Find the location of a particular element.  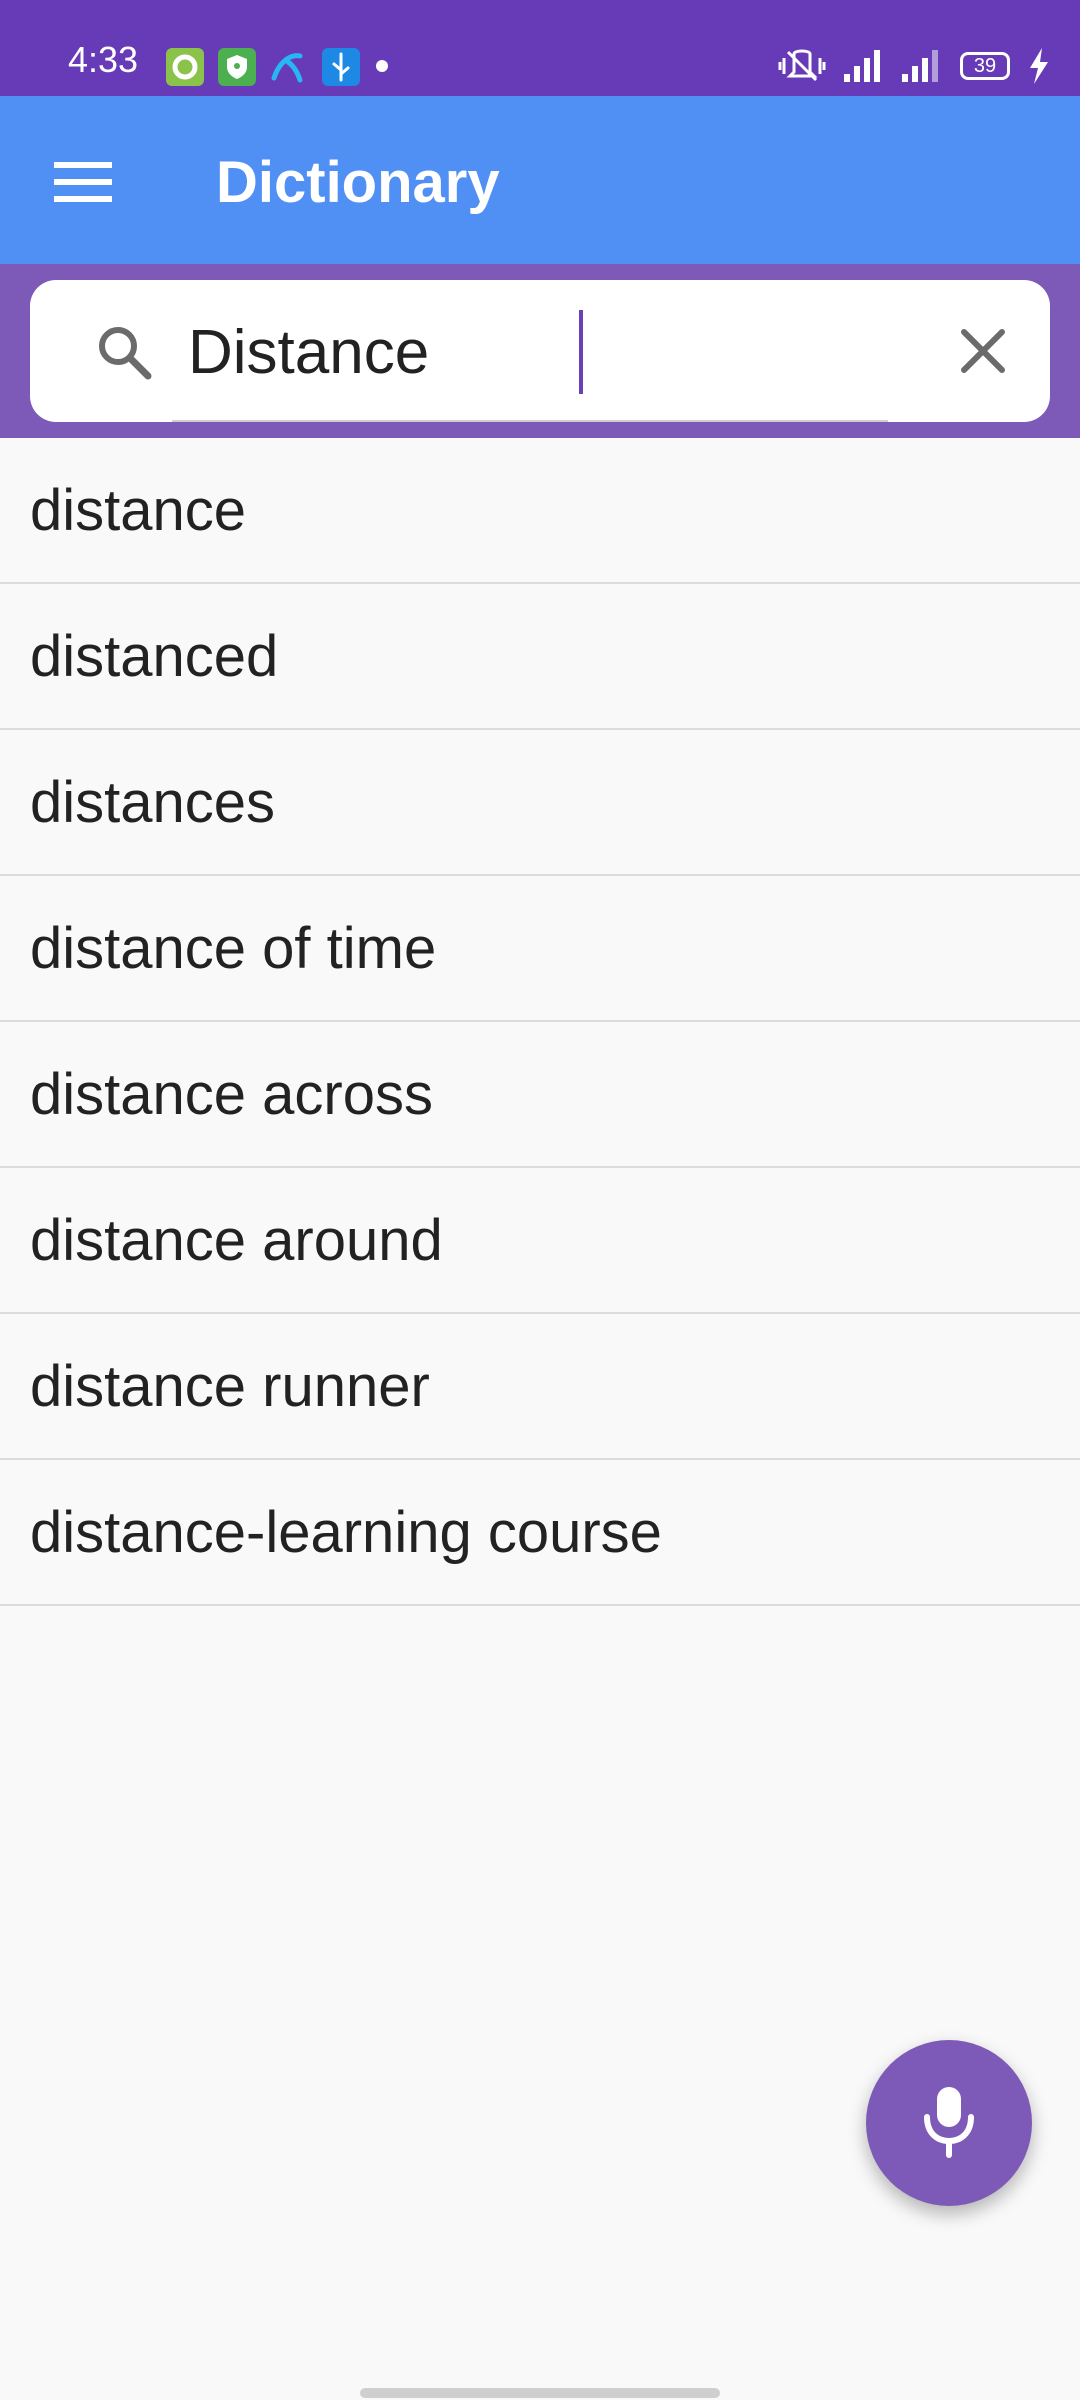

usb-icon is located at coordinates (341, 67).